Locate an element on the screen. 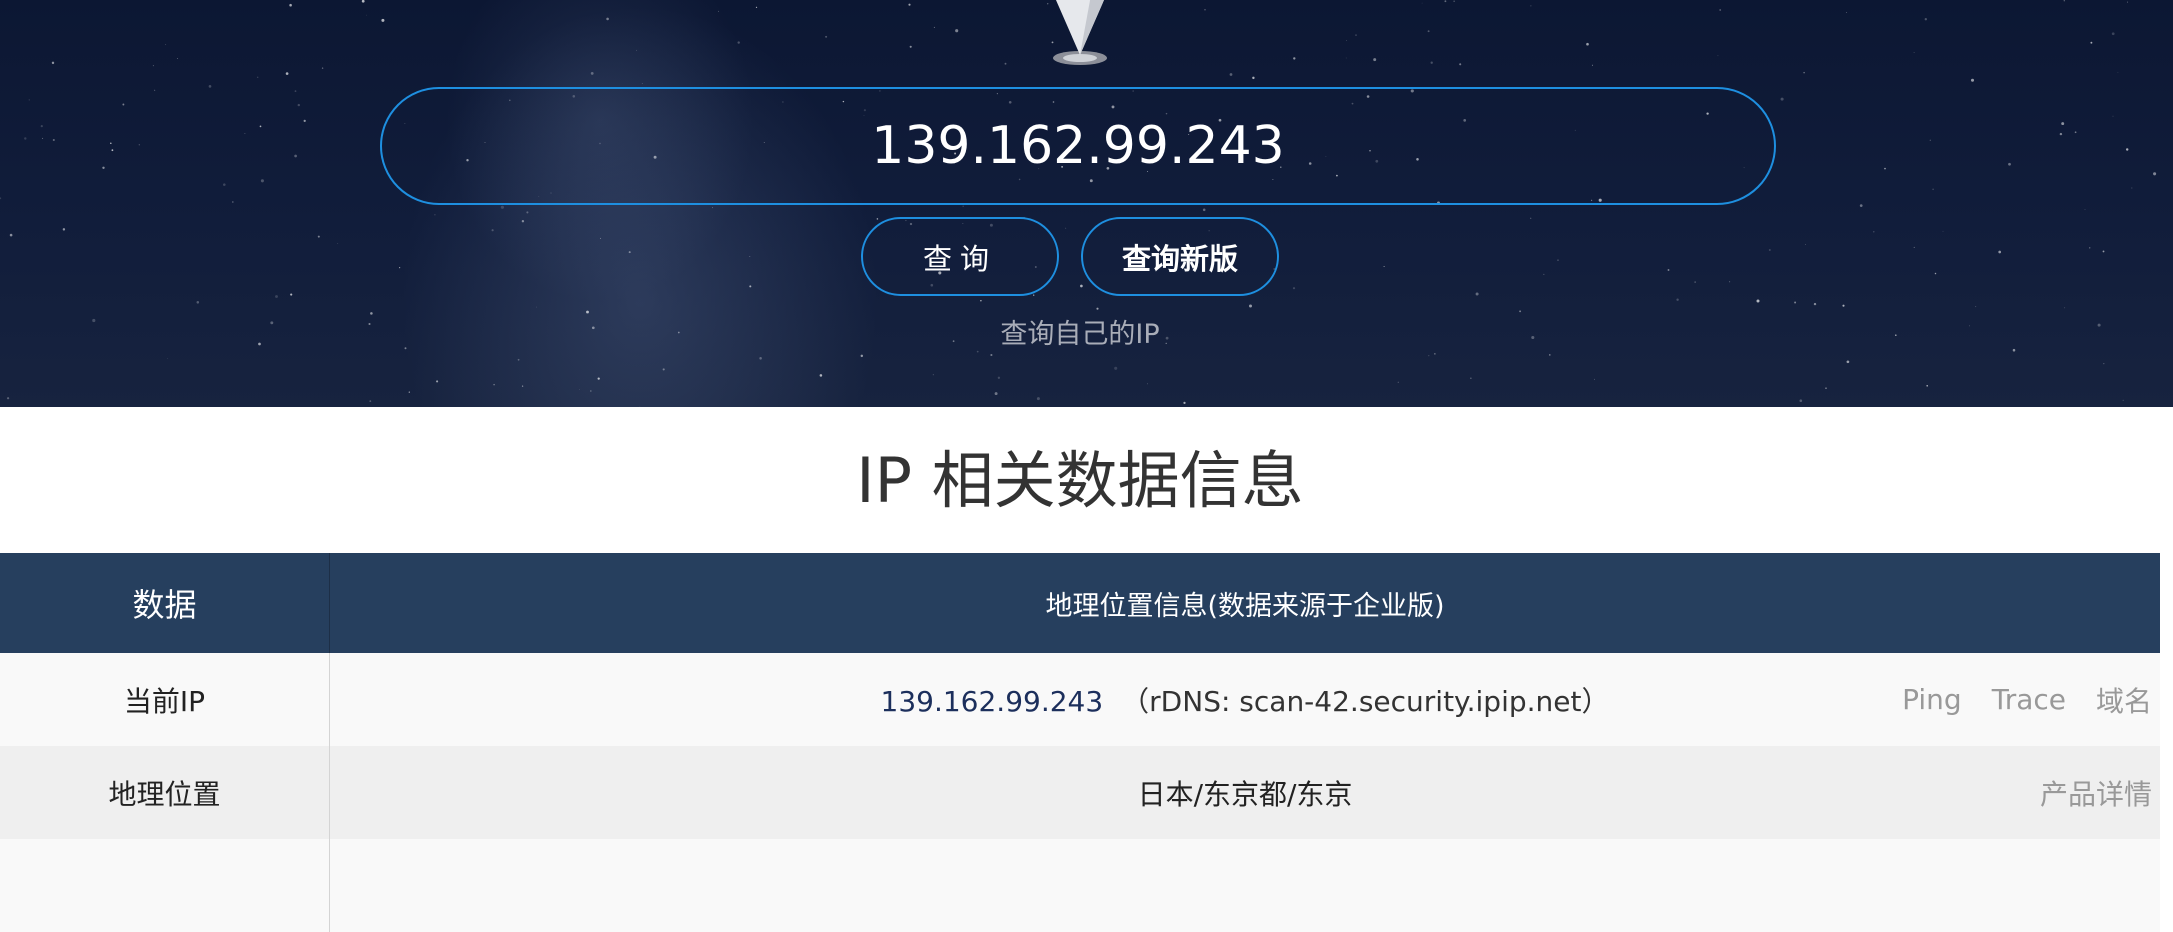 The image size is (2173, 932). map-pin-icon is located at coordinates (1080, 32).